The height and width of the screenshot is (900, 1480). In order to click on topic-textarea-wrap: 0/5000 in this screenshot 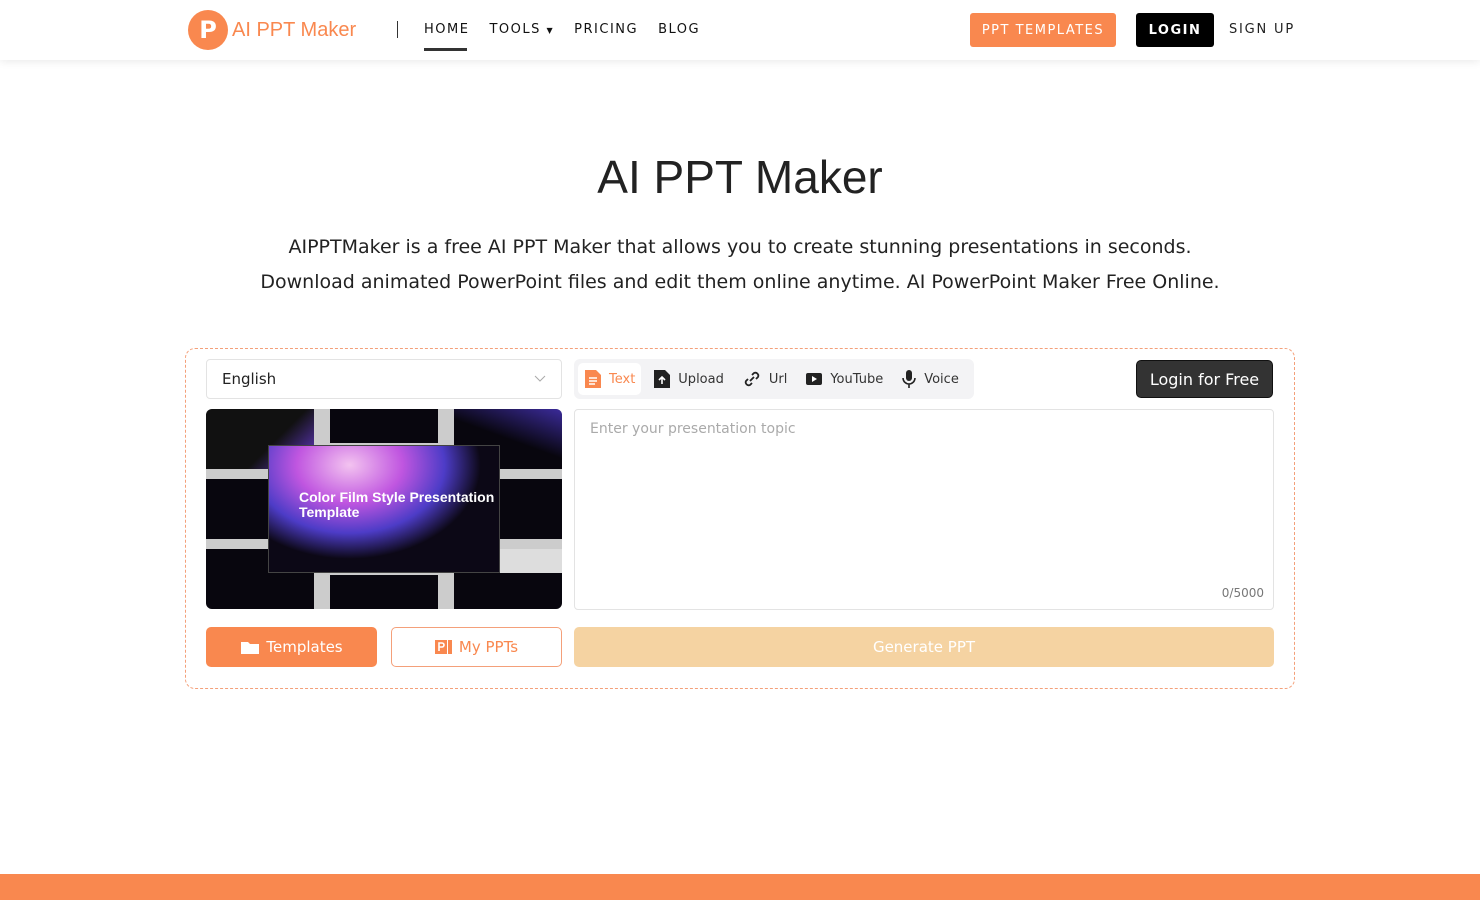, I will do `click(924, 509)`.